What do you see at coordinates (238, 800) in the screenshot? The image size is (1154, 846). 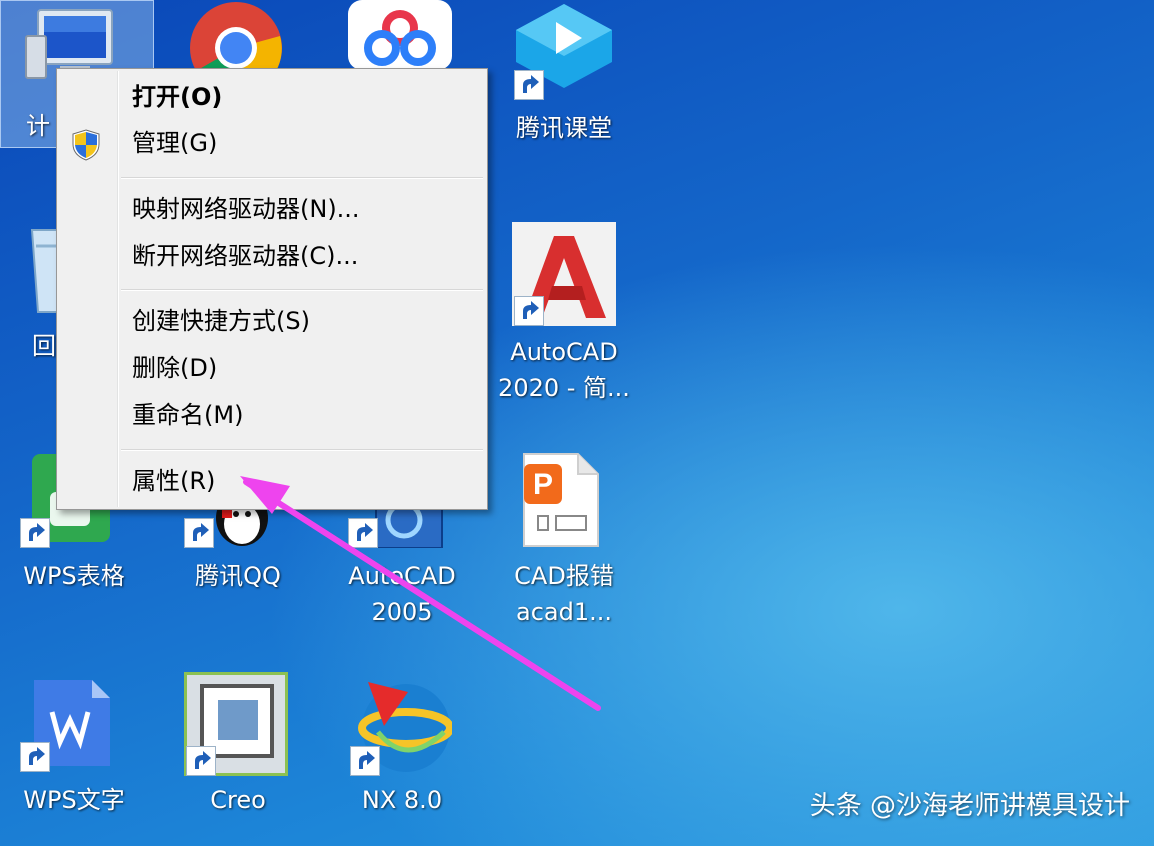 I see `desktop-icon-label: Creo` at bounding box center [238, 800].